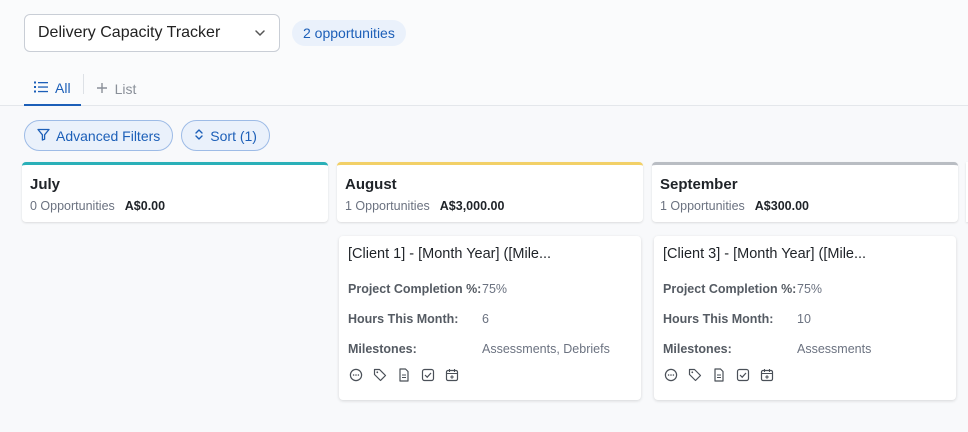  I want to click on advanced-filters-button: Advanced Filters, so click(99, 135).